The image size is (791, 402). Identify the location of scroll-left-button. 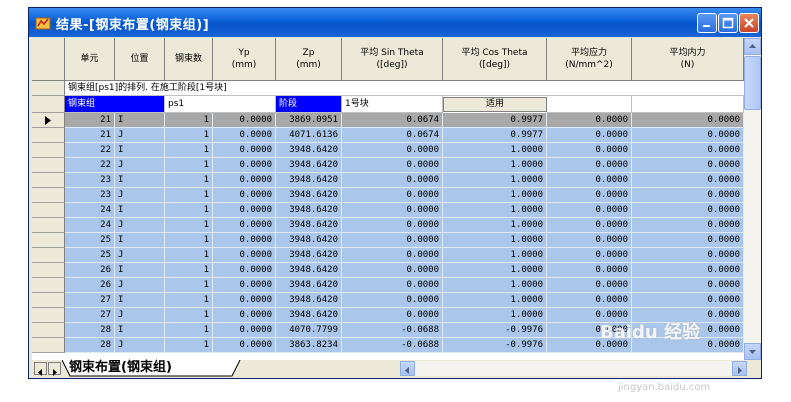
(407, 368).